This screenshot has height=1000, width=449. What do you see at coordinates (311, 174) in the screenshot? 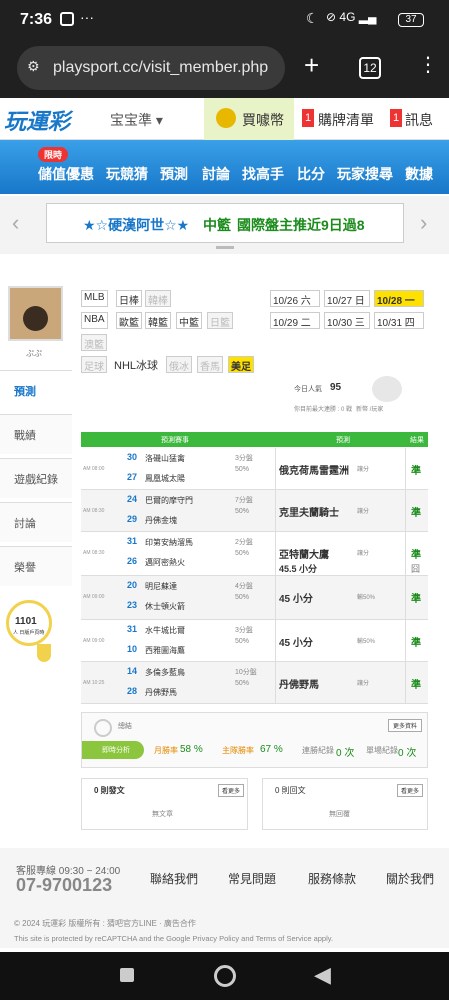
I see `nav-scores: 比分` at bounding box center [311, 174].